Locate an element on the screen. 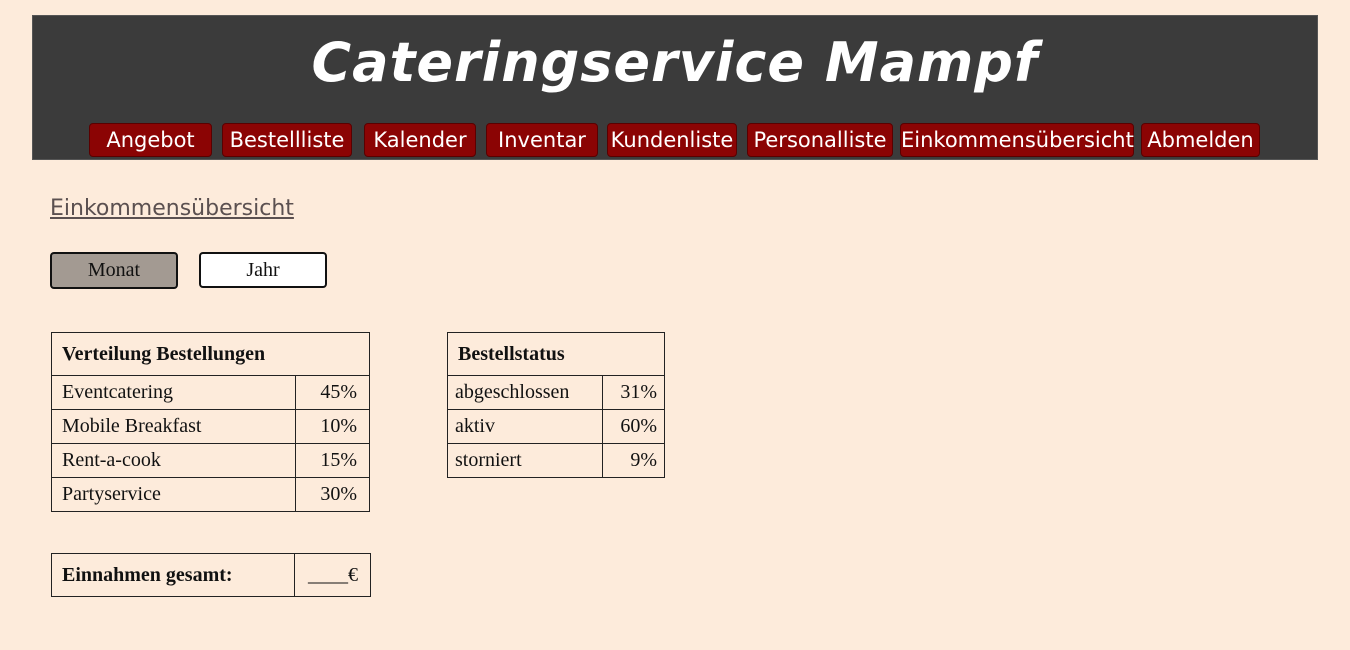 This screenshot has height=650, width=1350. row-value: 10% is located at coordinates (332, 426).